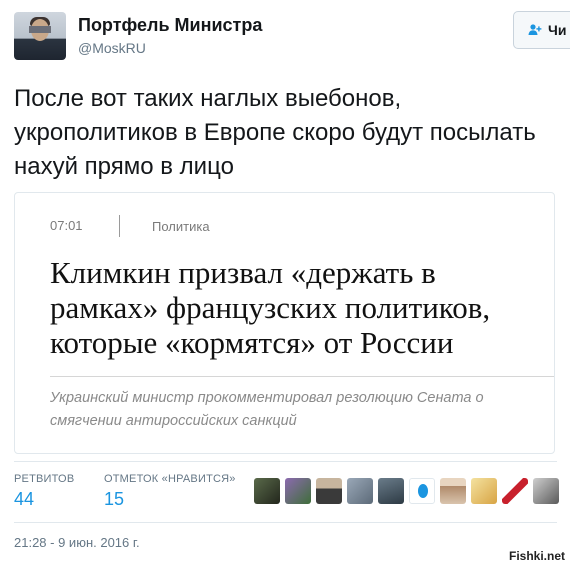 The height and width of the screenshot is (568, 570). What do you see at coordinates (44, 479) in the screenshot?
I see `retweets-label: РЕТВИТОВ` at bounding box center [44, 479].